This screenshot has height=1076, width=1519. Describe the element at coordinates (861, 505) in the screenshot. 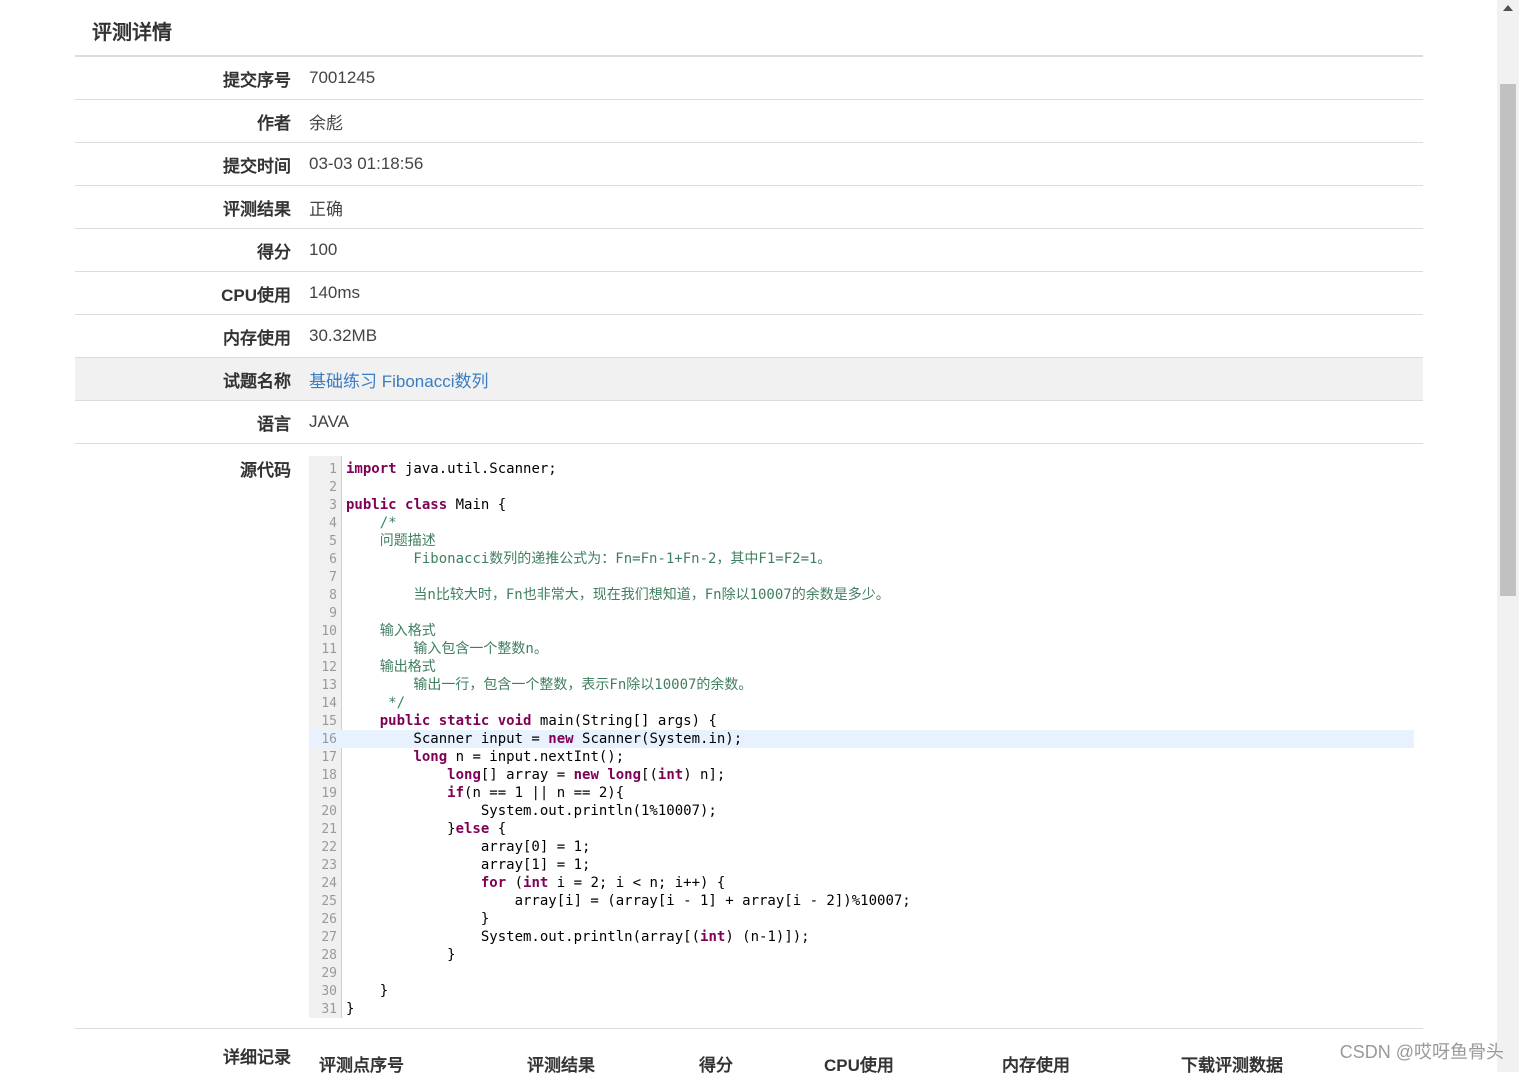

I see `code-line: 3 public class Main {` at that location.